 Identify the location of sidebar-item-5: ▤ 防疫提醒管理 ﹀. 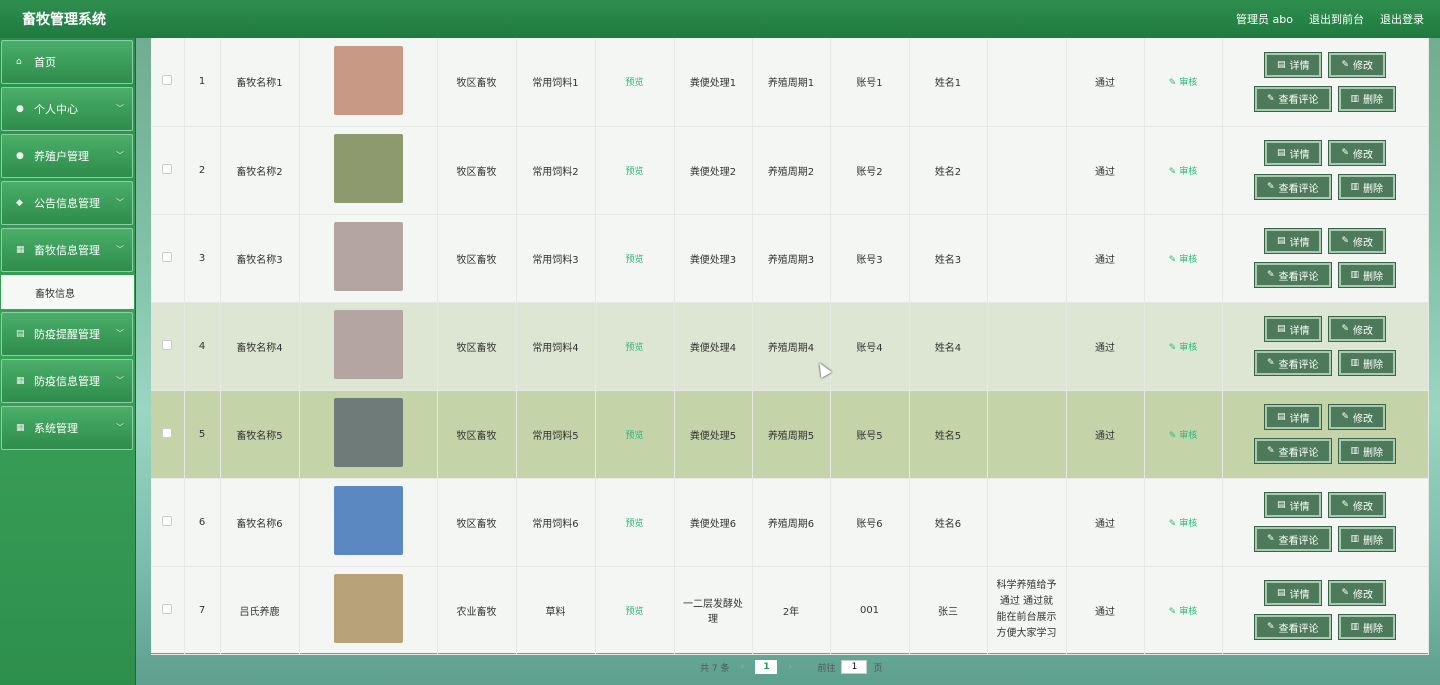
(67, 334).